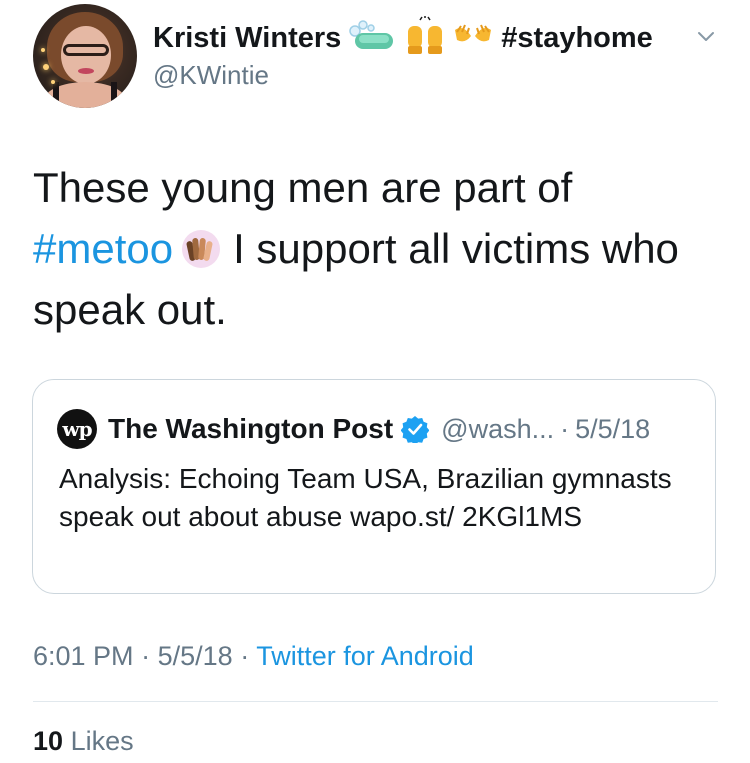 Image resolution: width=750 pixels, height=763 pixels. I want to click on raising-hands-icon, so click(201, 246).